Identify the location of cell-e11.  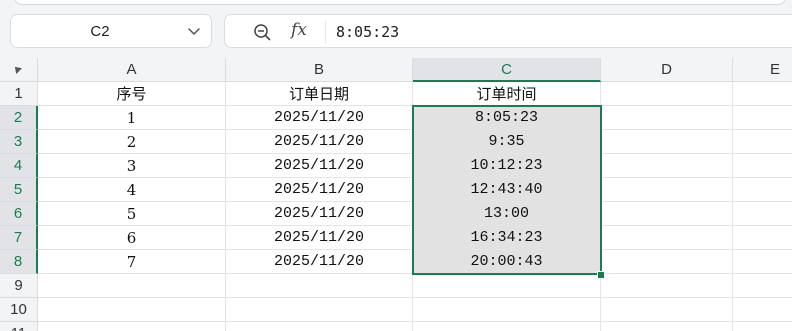
(762, 326).